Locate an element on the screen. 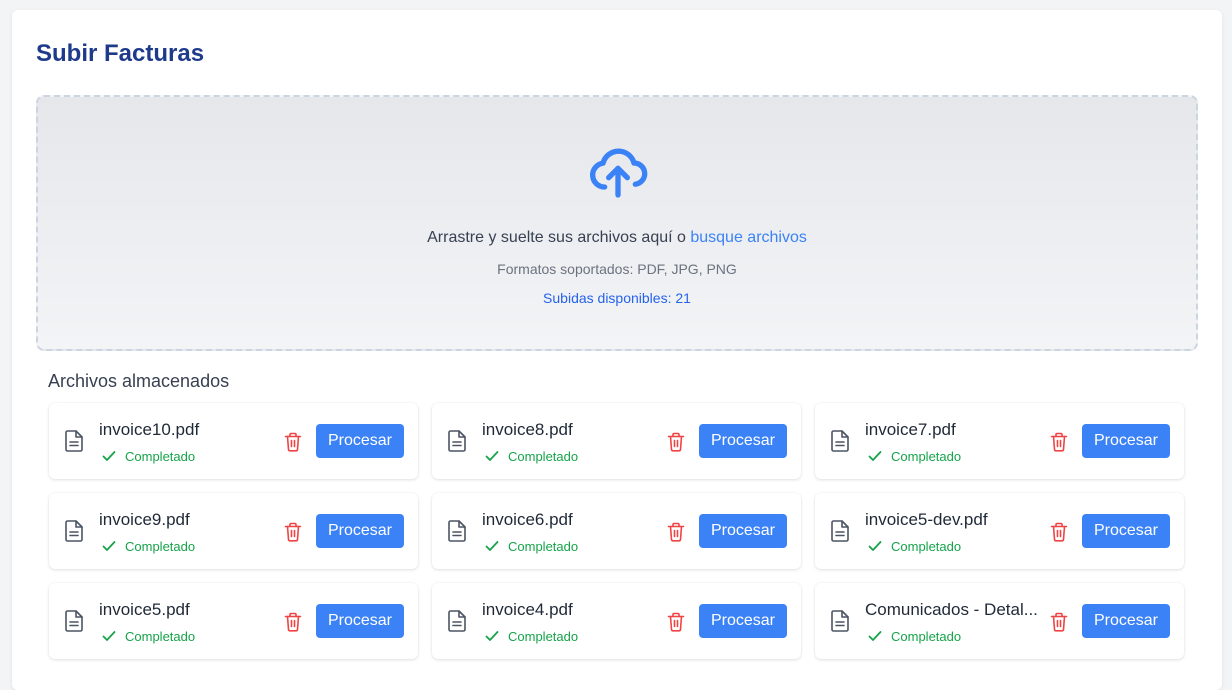  file-name: invoice5.pdf is located at coordinates (144, 609).